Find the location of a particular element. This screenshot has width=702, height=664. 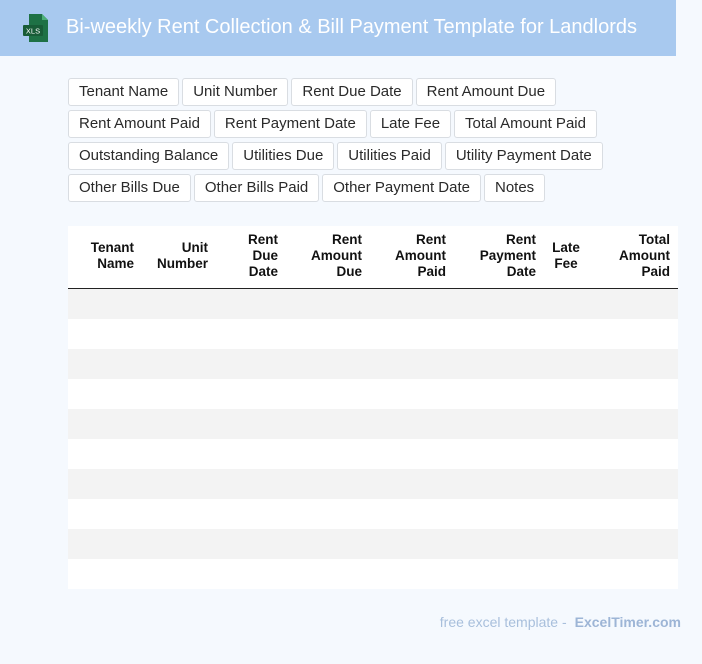

field-chip-utilities-due: Utilities Due is located at coordinates (283, 156).